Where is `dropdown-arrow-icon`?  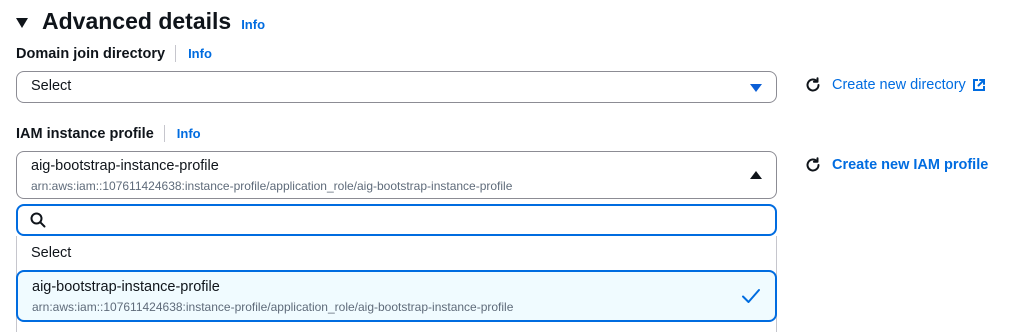
dropdown-arrow-icon is located at coordinates (756, 88).